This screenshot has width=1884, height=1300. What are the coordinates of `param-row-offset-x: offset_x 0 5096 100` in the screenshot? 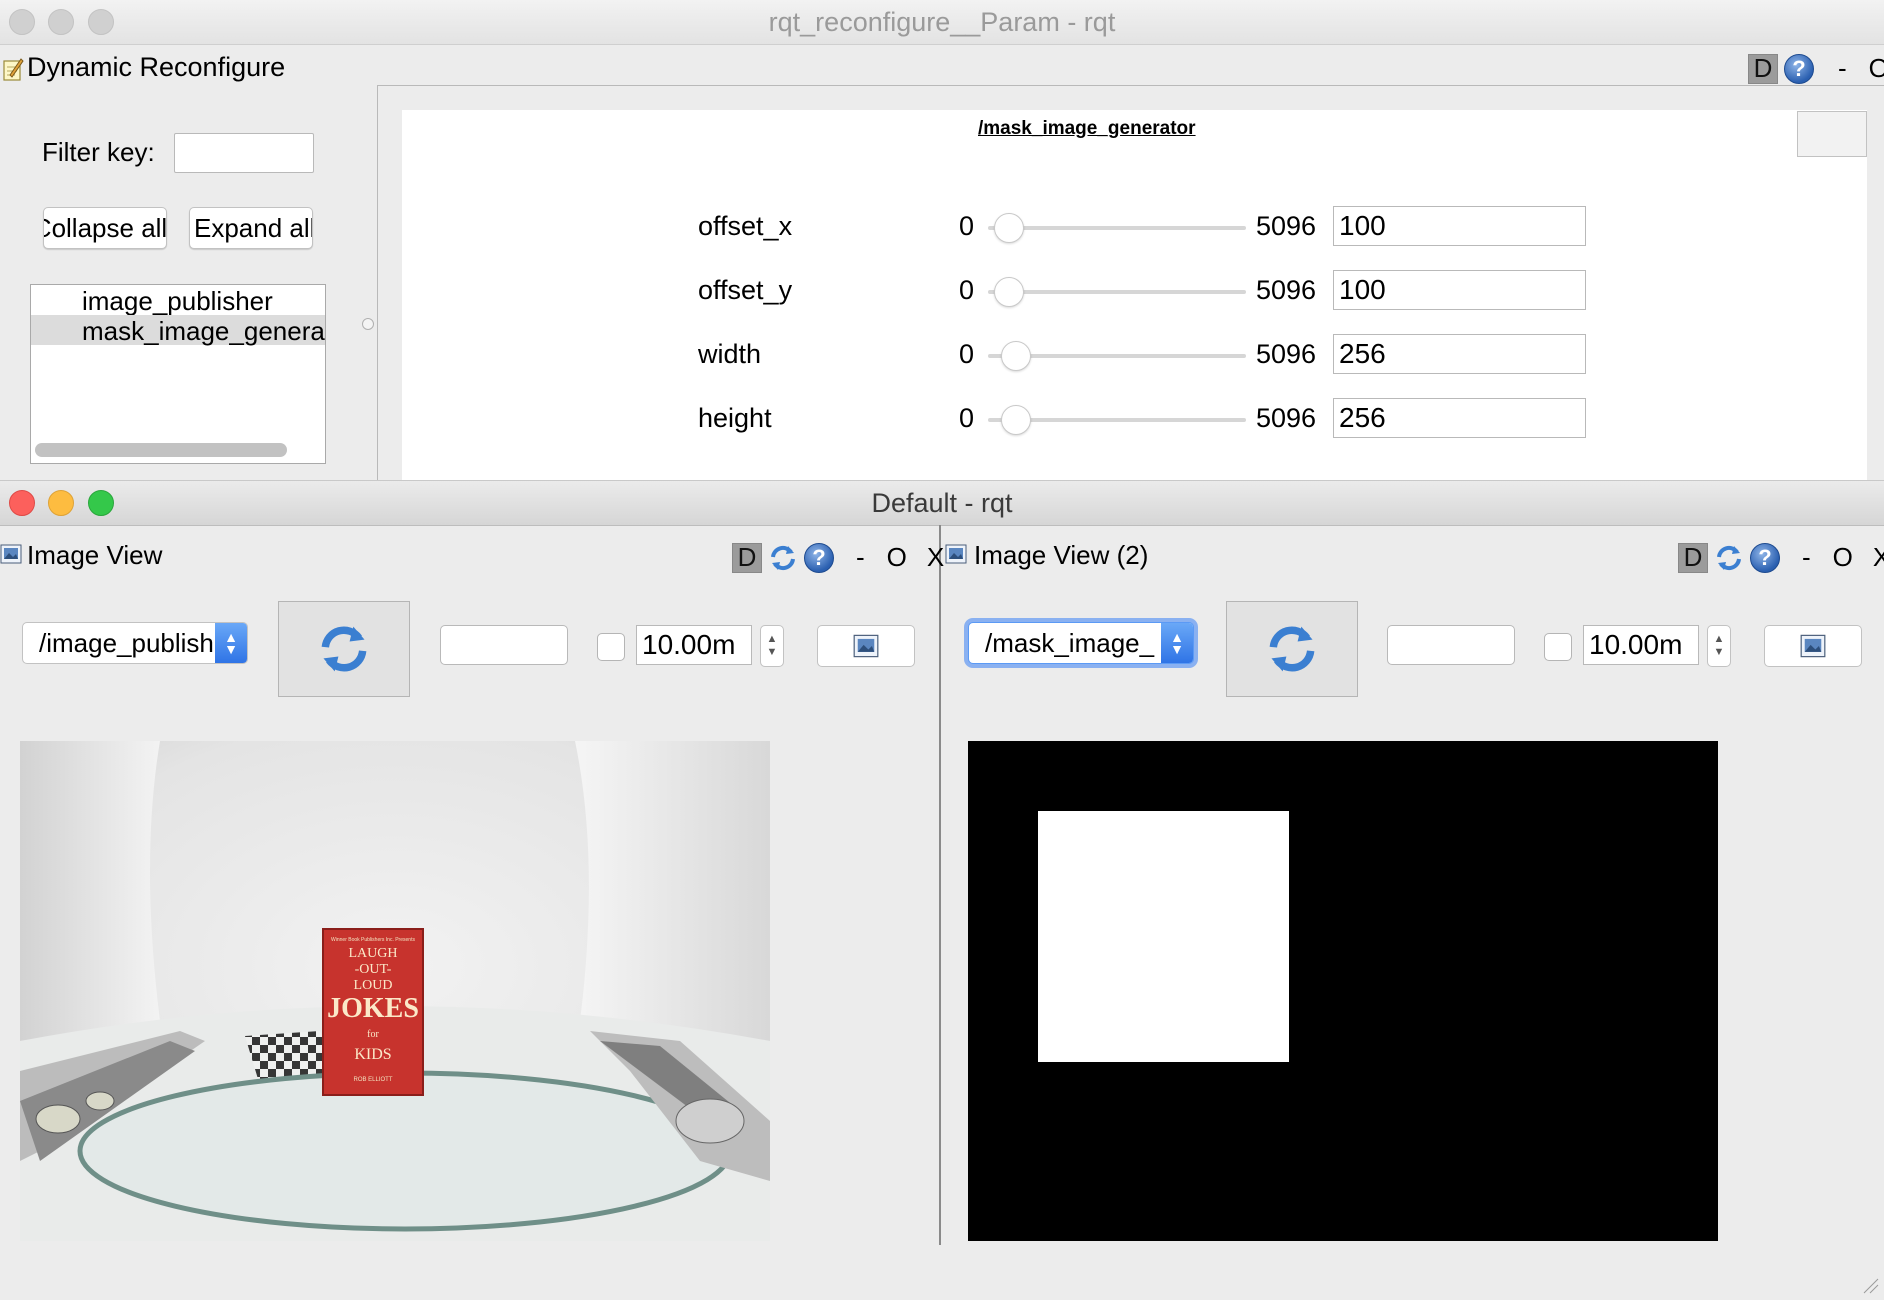 It's located at (1134, 228).